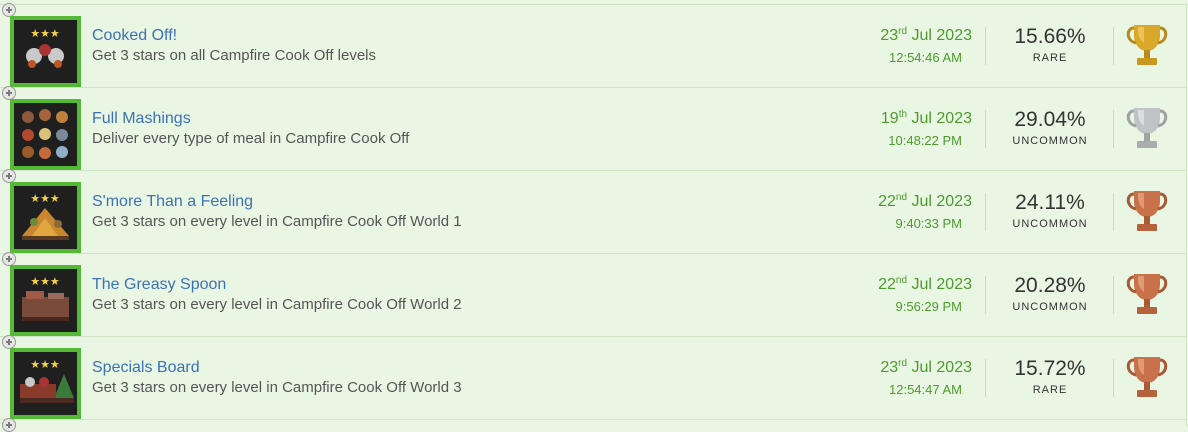 This screenshot has width=1188, height=432. What do you see at coordinates (141, 119) in the screenshot?
I see `achievement-title: Full Mashings` at bounding box center [141, 119].